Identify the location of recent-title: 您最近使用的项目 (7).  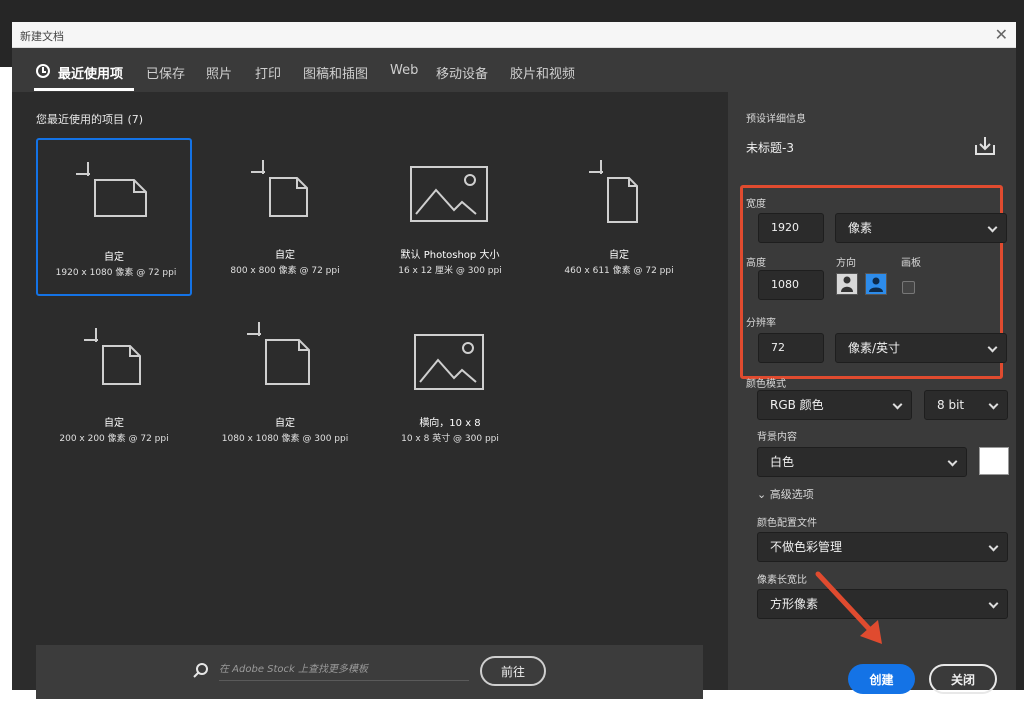
(90, 119).